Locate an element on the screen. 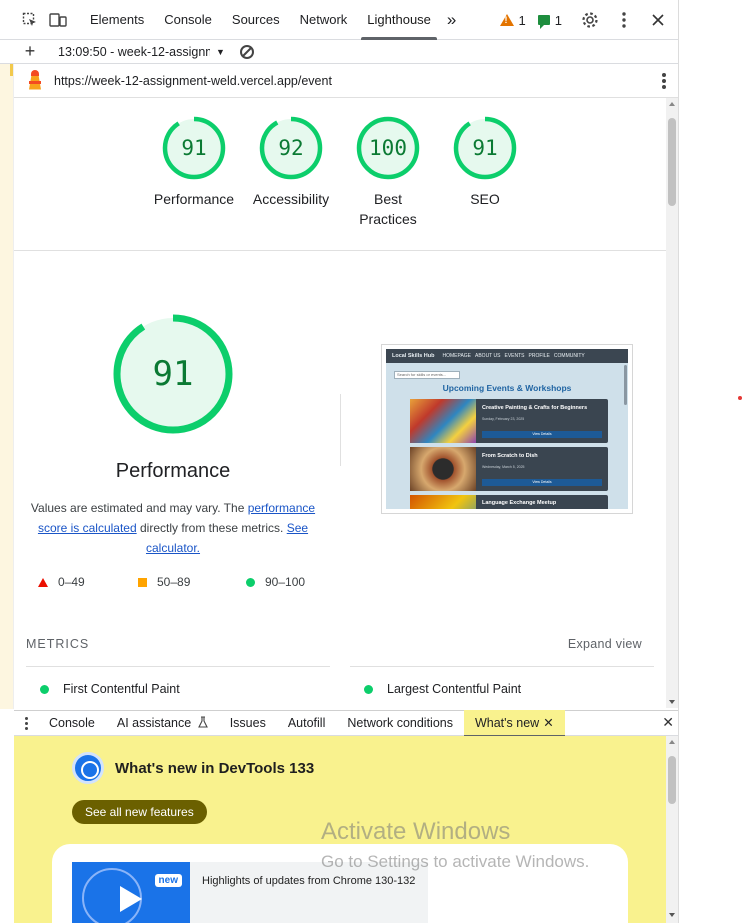 The height and width of the screenshot is (923, 744). score-seo: 91 is located at coordinates (485, 148).